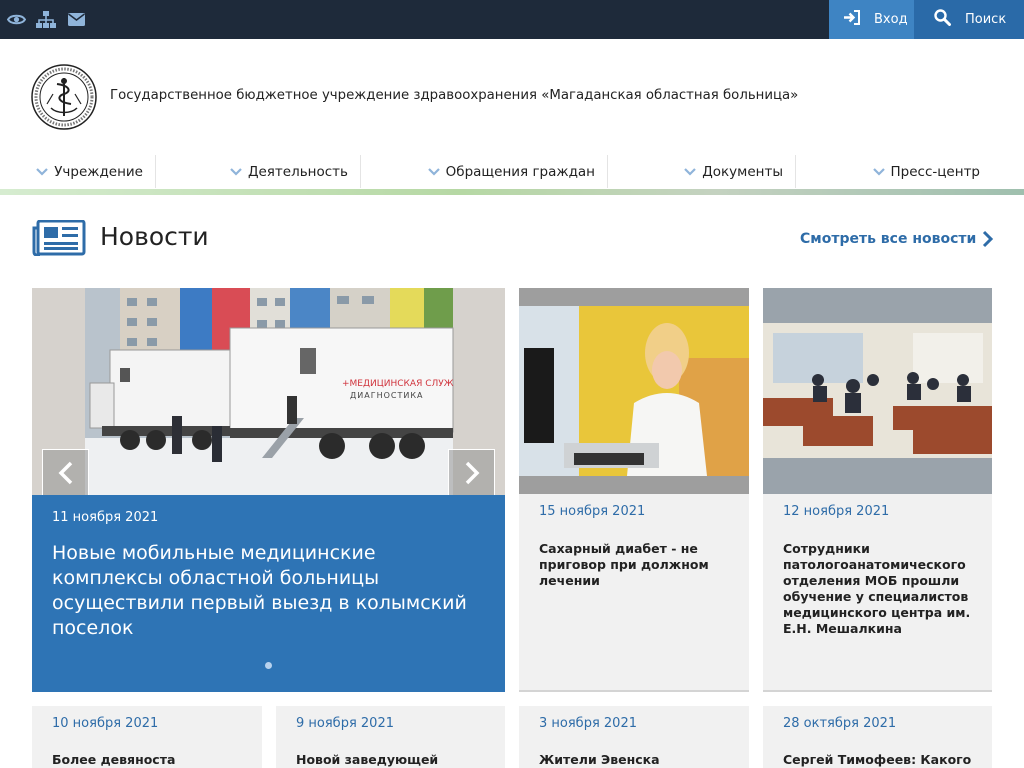 Image resolution: width=1024 pixels, height=768 pixels. What do you see at coordinates (520, 171) in the screenshot?
I see `menu-item-label: Обращения граждан` at bounding box center [520, 171].